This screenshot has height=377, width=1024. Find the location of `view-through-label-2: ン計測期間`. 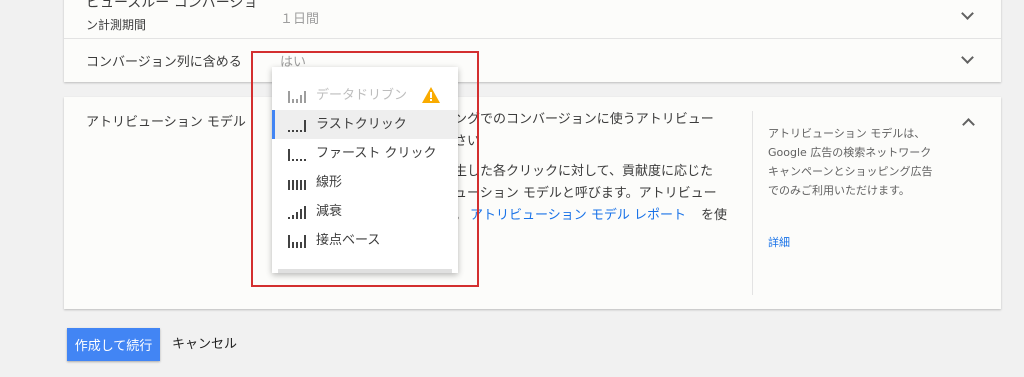

view-through-label-2: ン計測期間 is located at coordinates (116, 25).